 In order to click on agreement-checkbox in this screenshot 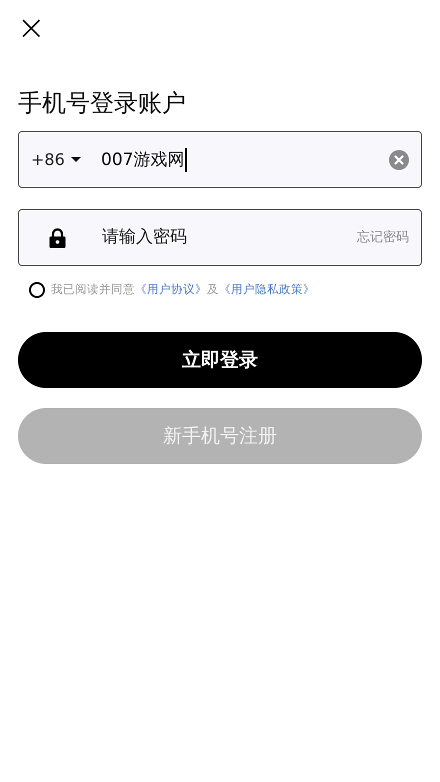, I will do `click(37, 290)`.